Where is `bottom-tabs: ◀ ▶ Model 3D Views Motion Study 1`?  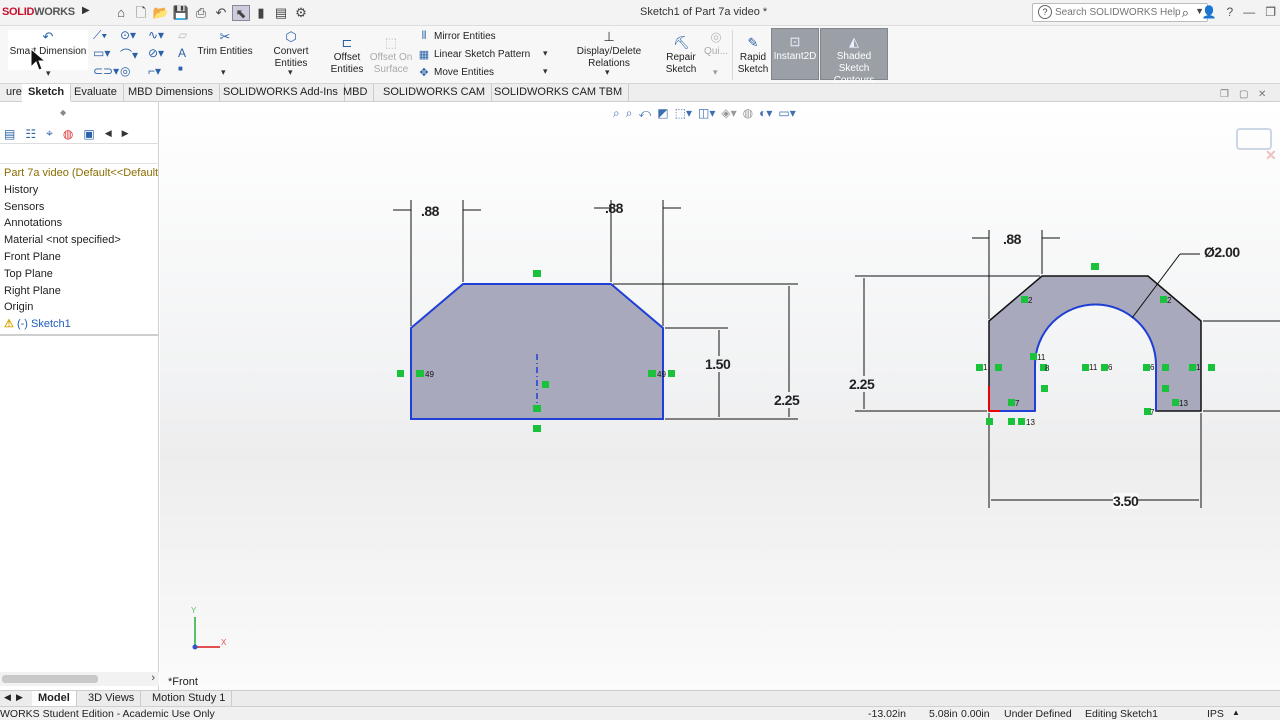 bottom-tabs: ◀ ▶ Model 3D Views Motion Study 1 is located at coordinates (640, 698).